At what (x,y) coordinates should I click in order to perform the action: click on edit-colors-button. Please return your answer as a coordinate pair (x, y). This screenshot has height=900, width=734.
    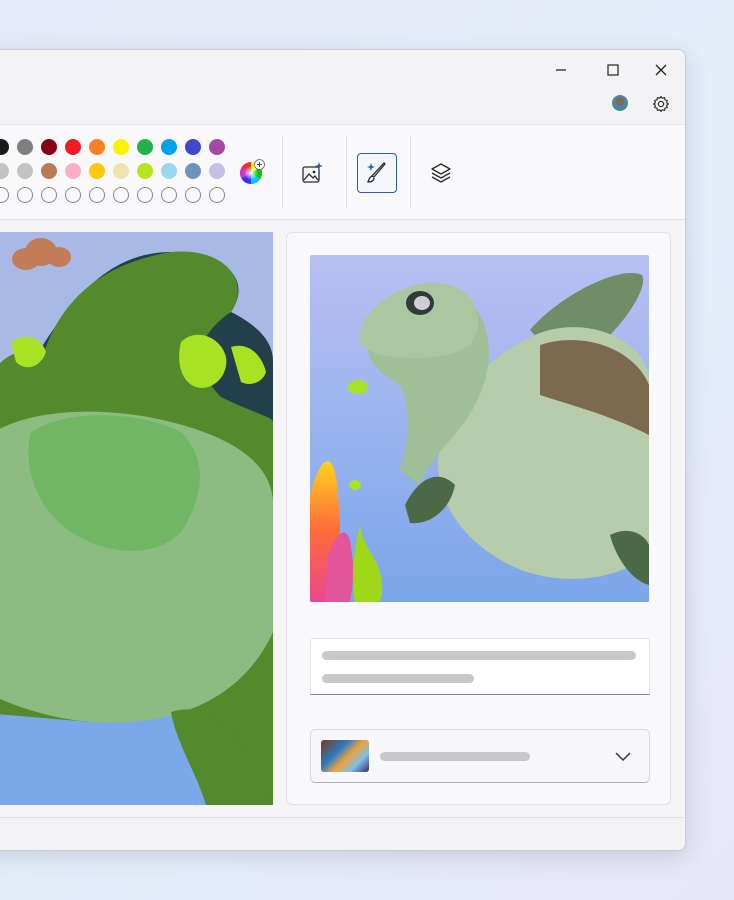
    Looking at the image, I should click on (252, 172).